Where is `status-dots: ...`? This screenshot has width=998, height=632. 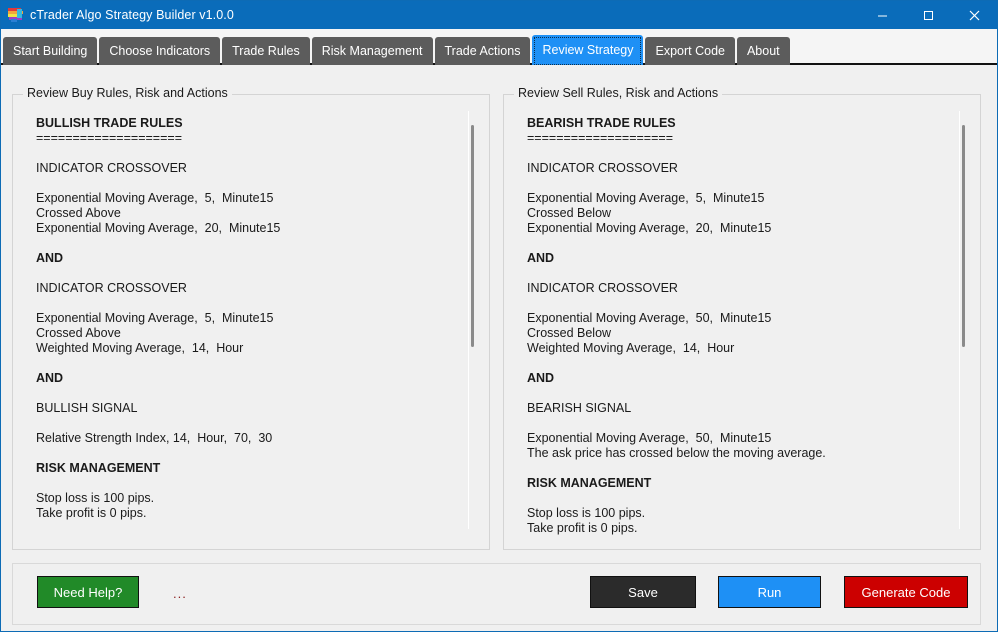 status-dots: ... is located at coordinates (180, 593).